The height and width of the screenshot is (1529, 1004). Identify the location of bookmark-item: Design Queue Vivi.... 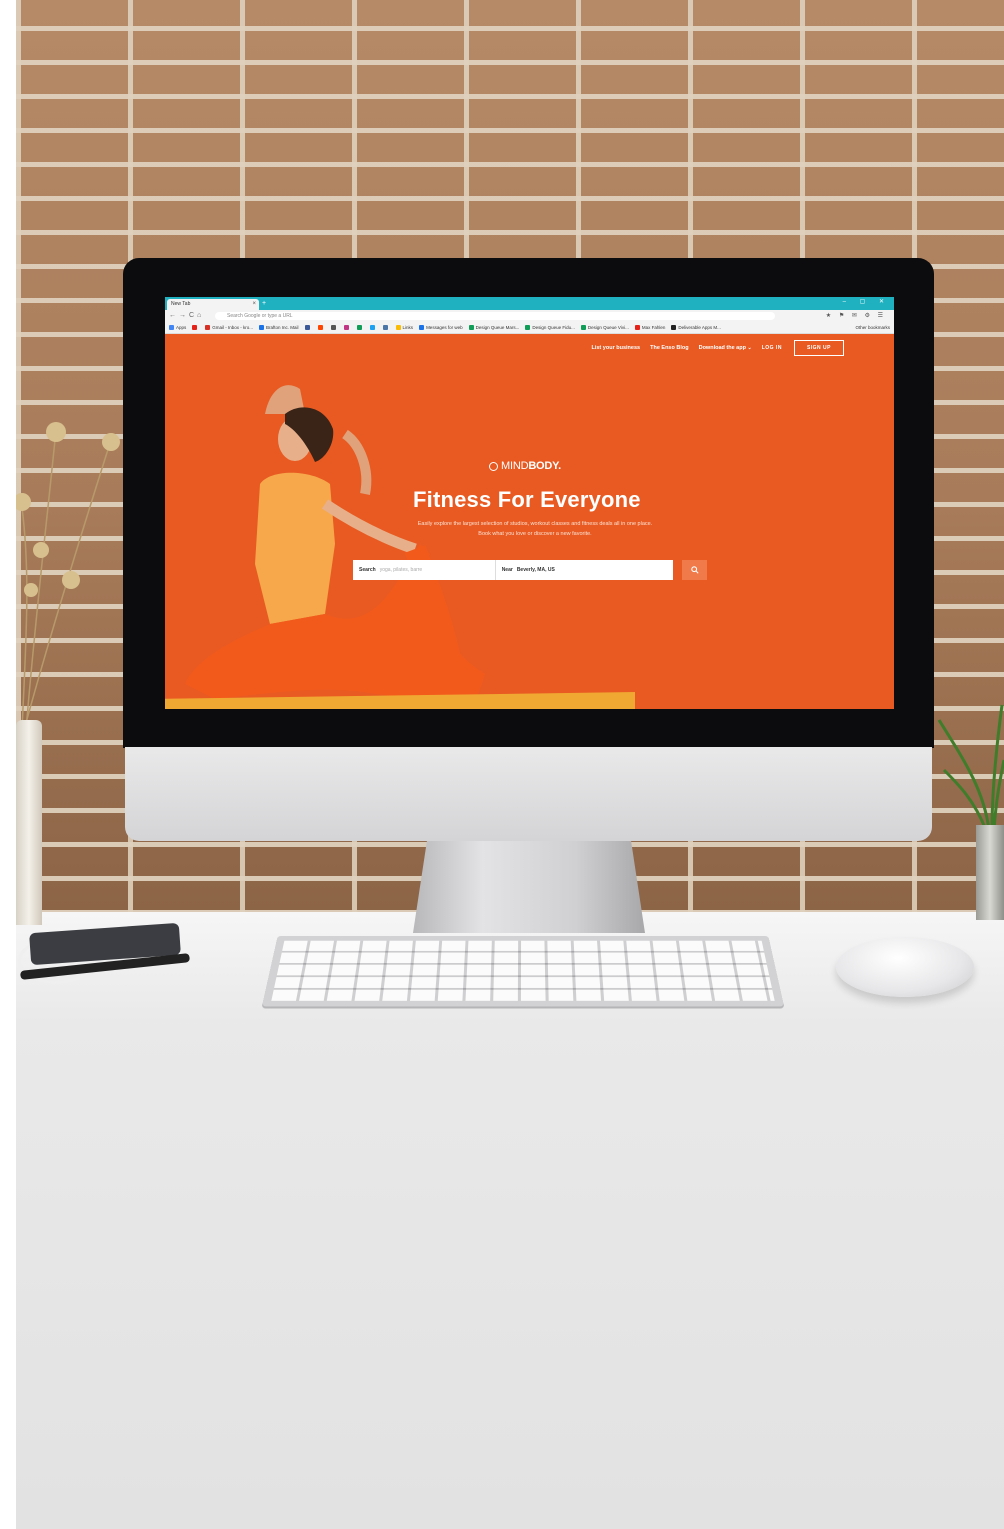
(604, 327).